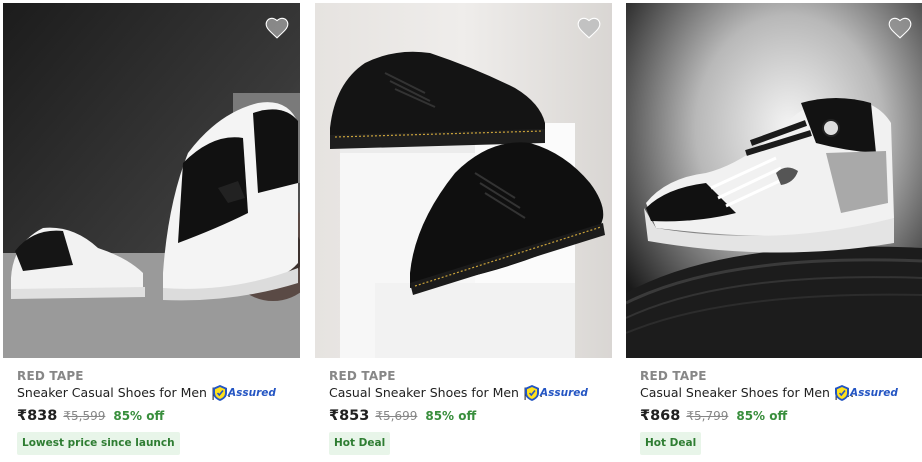 This screenshot has height=462, width=922. I want to click on selling-price: ₹838, so click(37, 416).